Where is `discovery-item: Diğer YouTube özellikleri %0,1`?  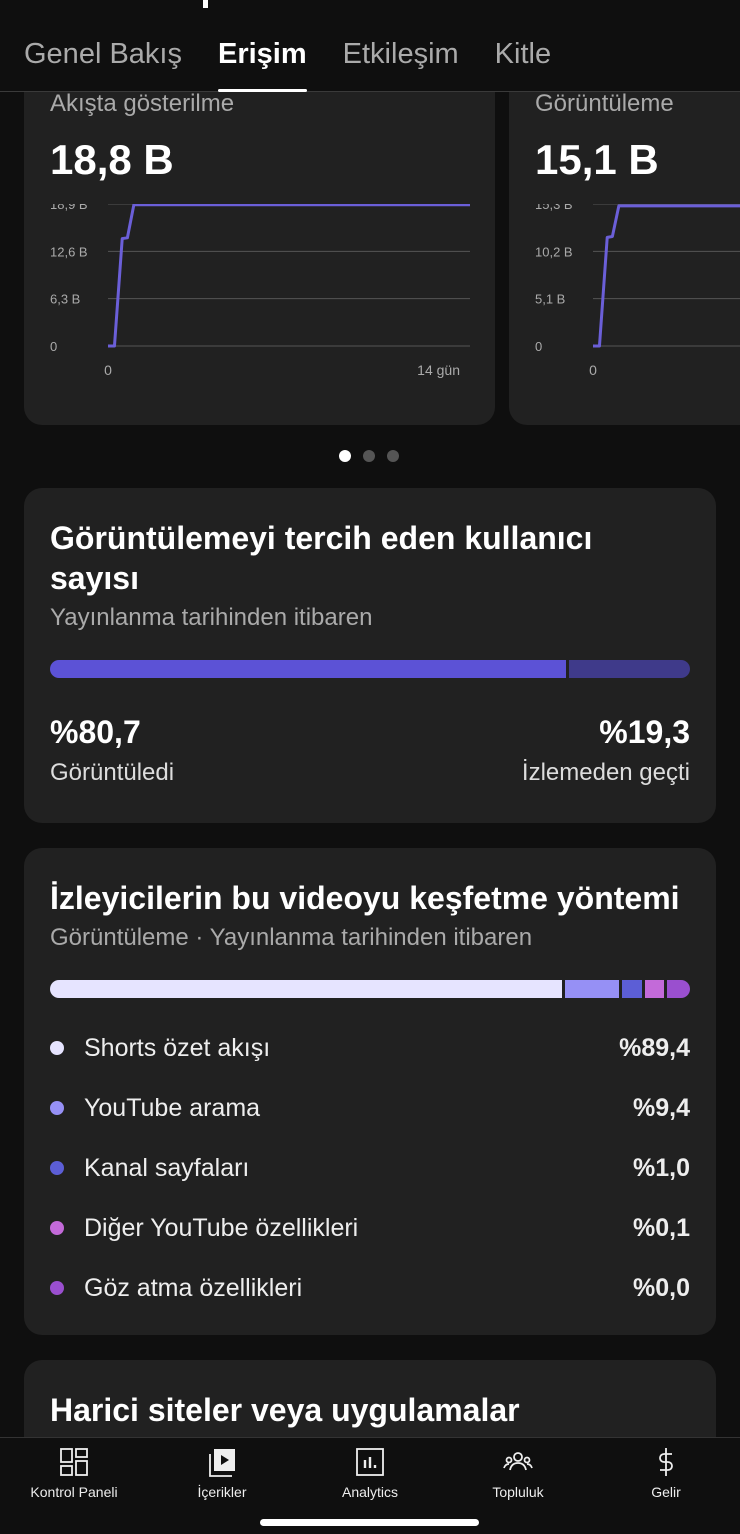
discovery-item: Diğer YouTube özellikleri %0,1 is located at coordinates (370, 1228).